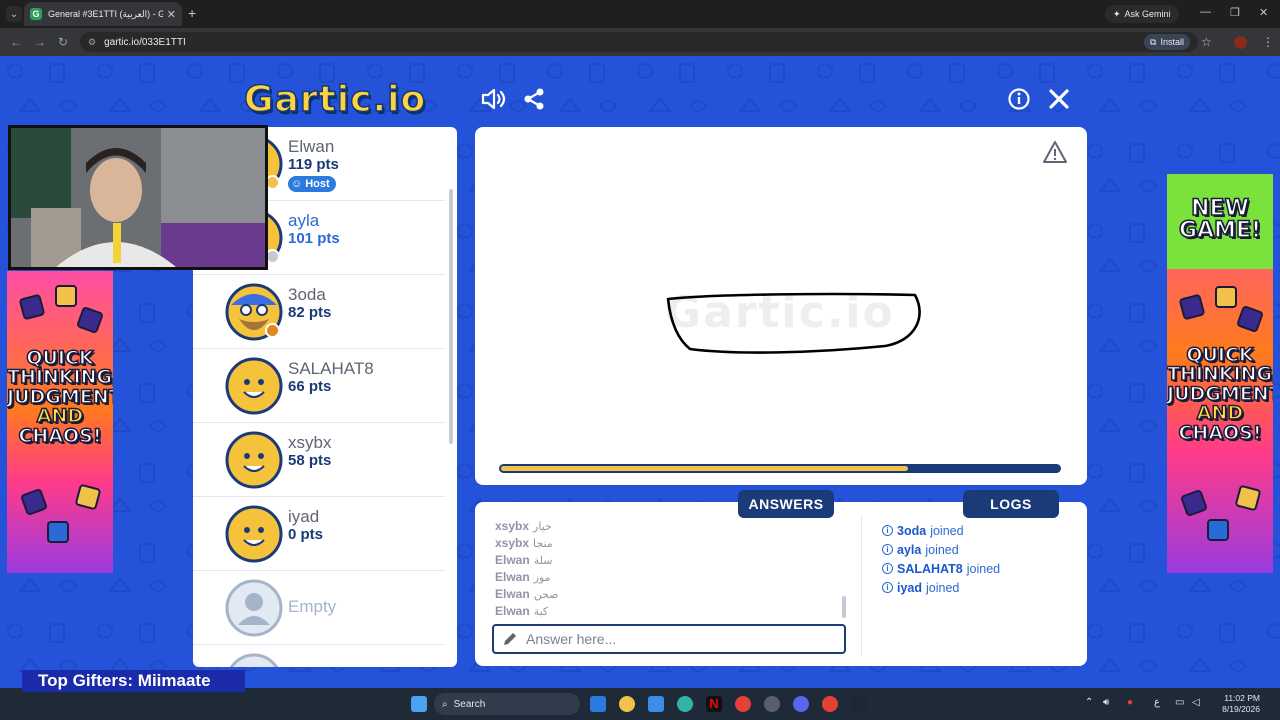 This screenshot has height=720, width=1280. I want to click on speaker-icon: ◁, so click(1196, 702).